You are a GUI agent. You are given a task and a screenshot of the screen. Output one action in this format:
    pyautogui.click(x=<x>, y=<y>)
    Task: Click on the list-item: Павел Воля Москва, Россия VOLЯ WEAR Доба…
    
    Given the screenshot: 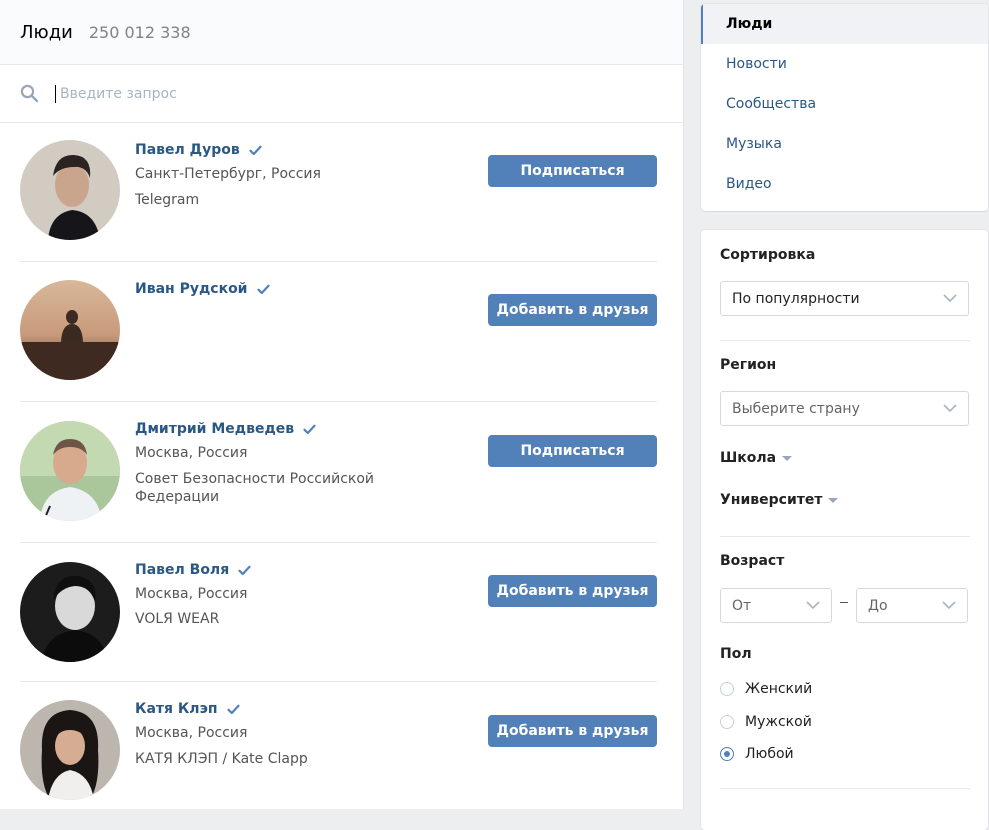 What is the action you would take?
    pyautogui.click(x=338, y=612)
    